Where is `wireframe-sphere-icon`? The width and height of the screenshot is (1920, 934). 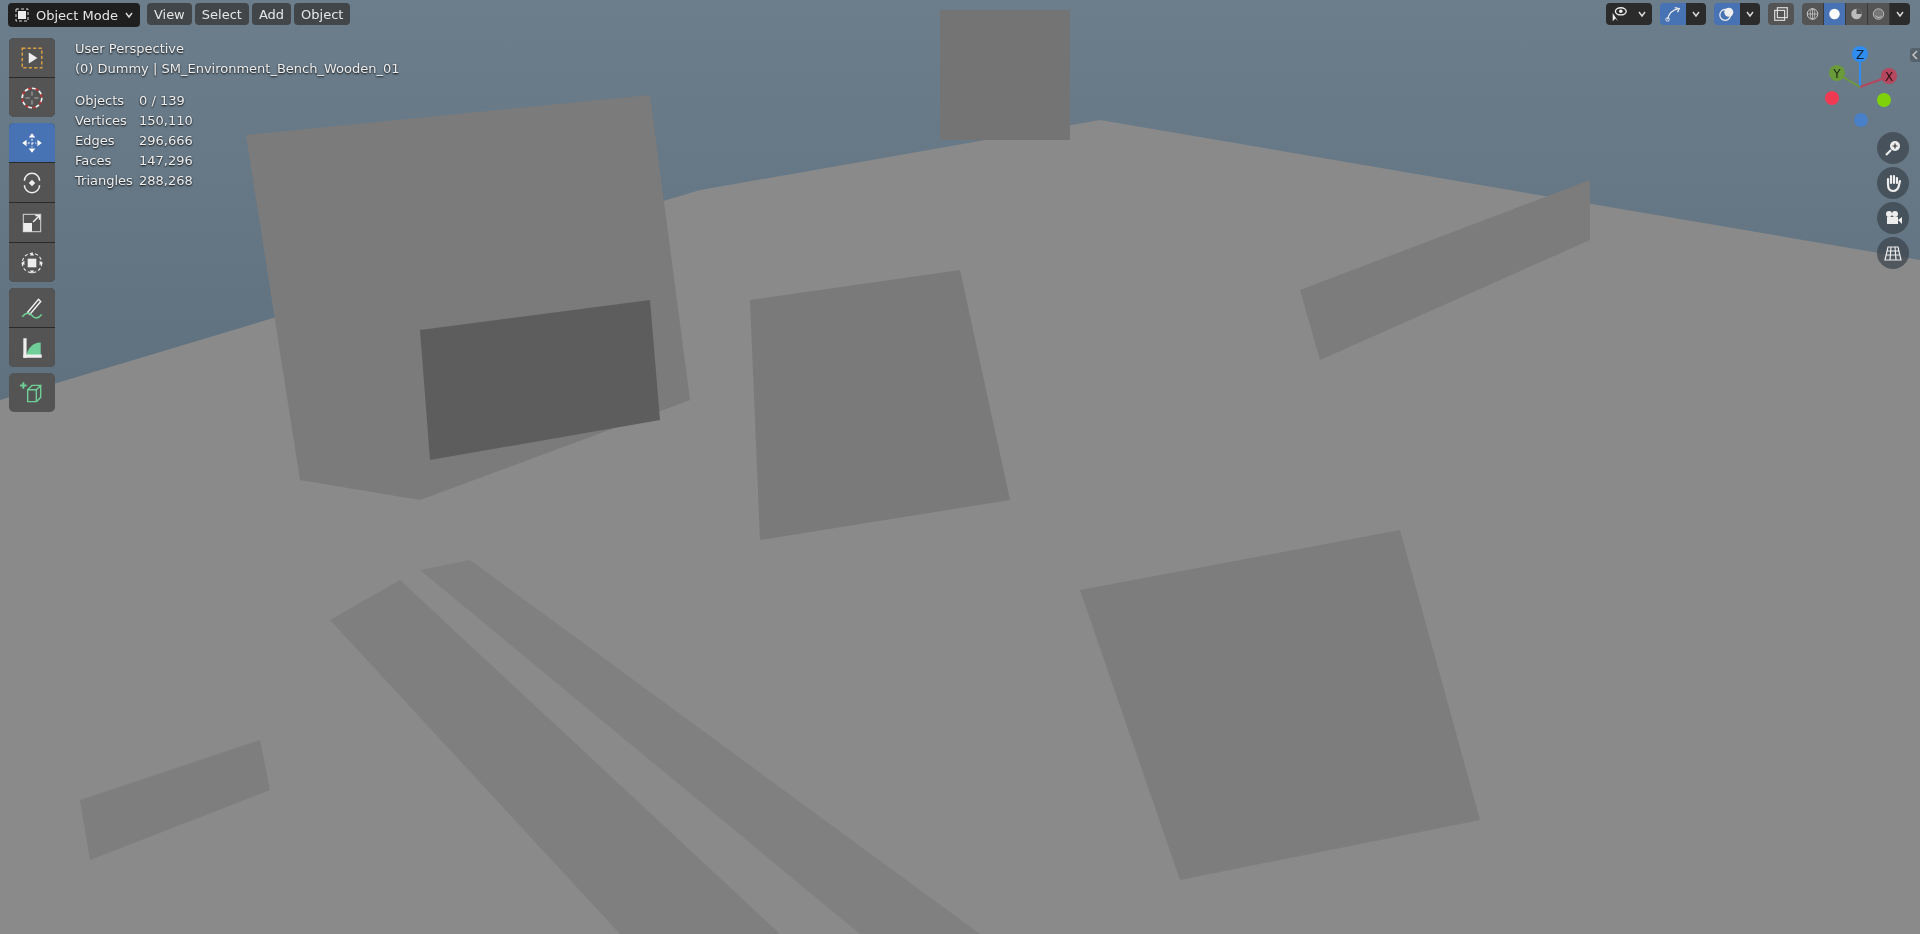 wireframe-sphere-icon is located at coordinates (1812, 14).